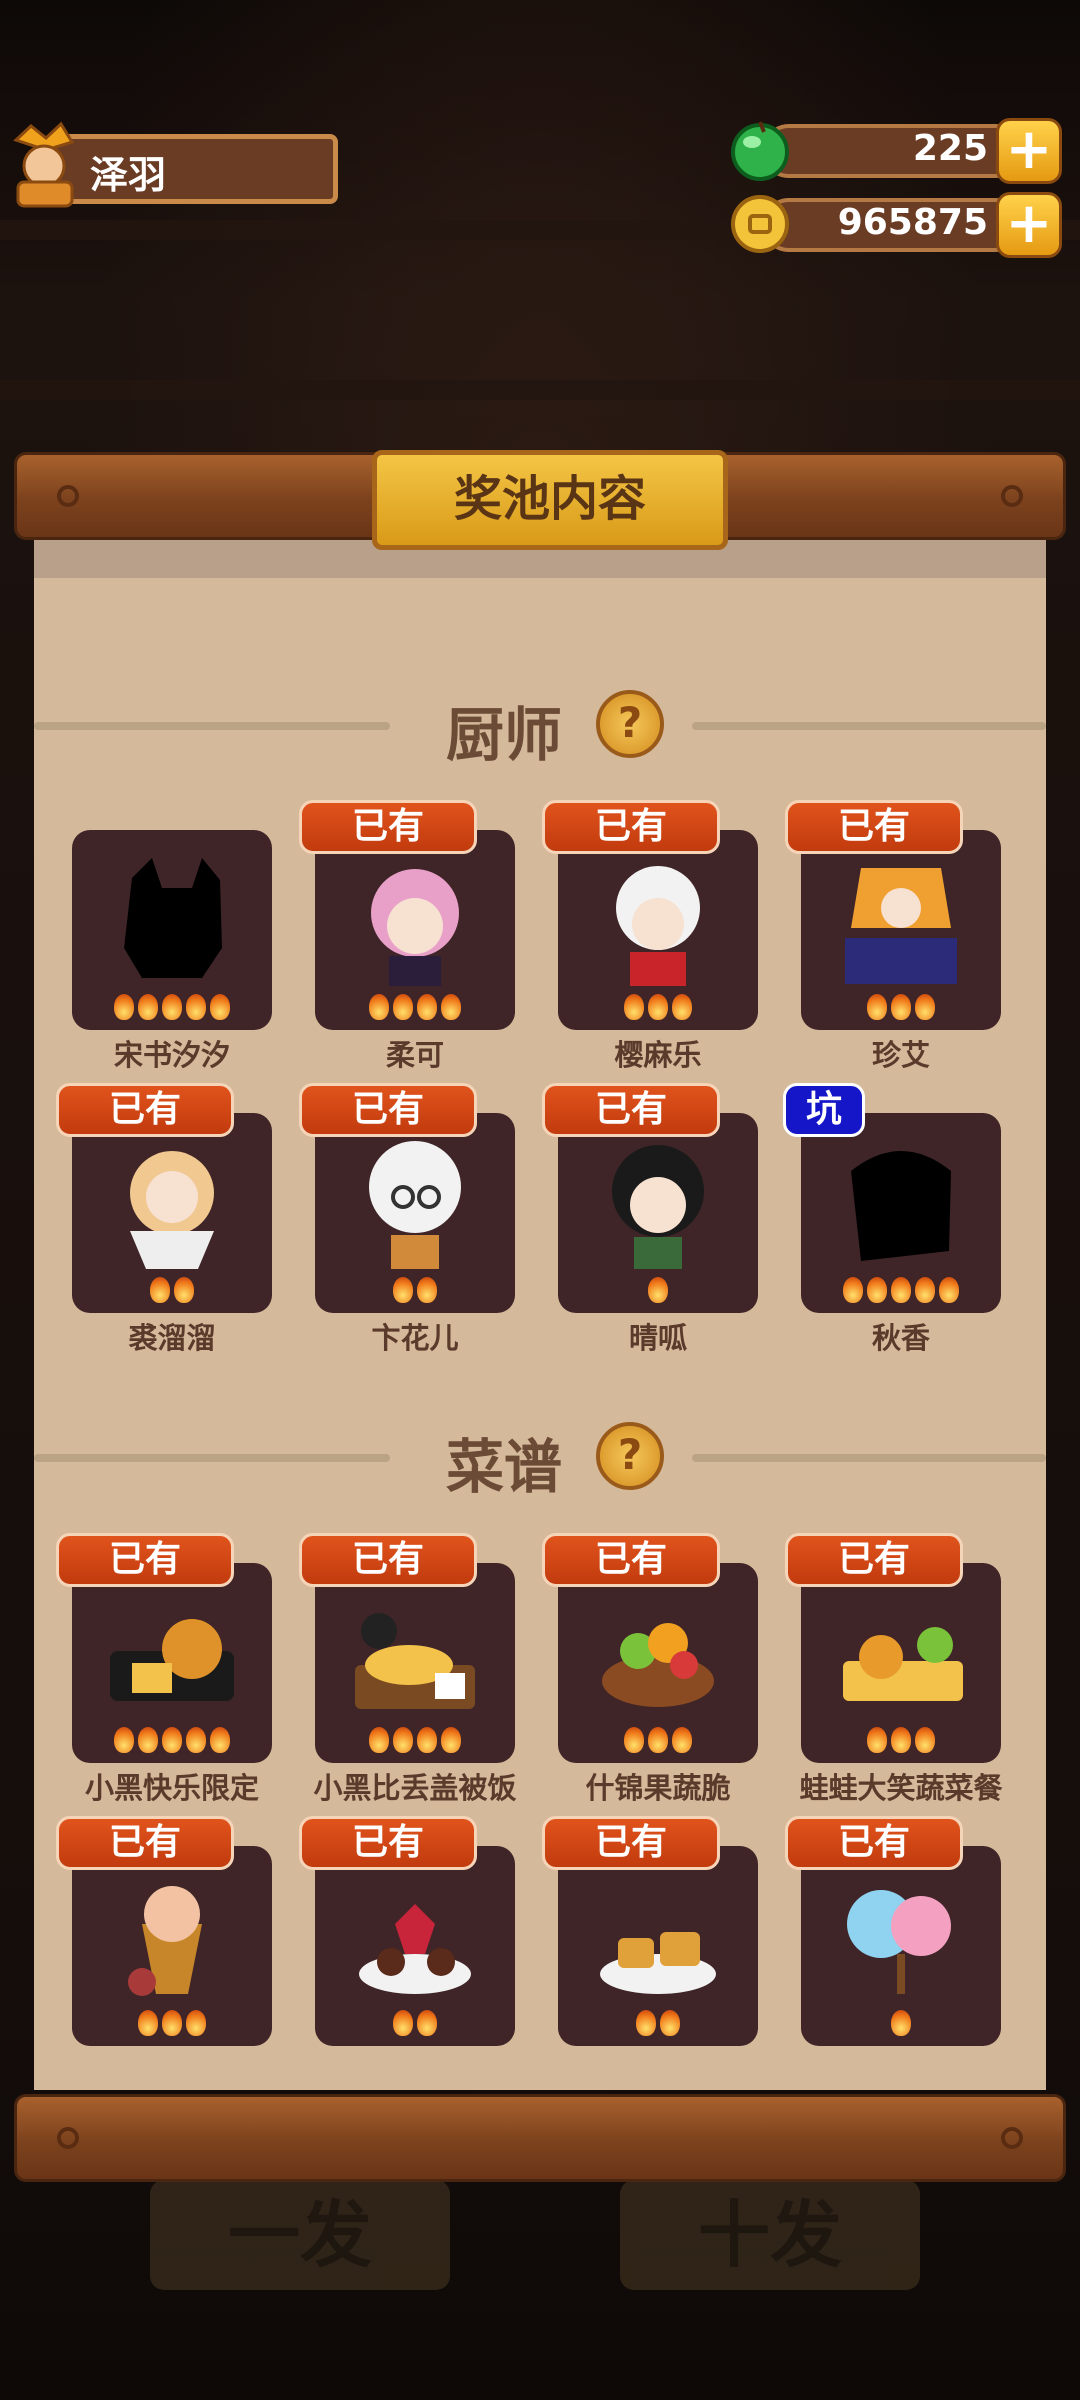 This screenshot has width=1080, height=2400. What do you see at coordinates (128, 175) in the screenshot?
I see `player-name: 泽羽` at bounding box center [128, 175].